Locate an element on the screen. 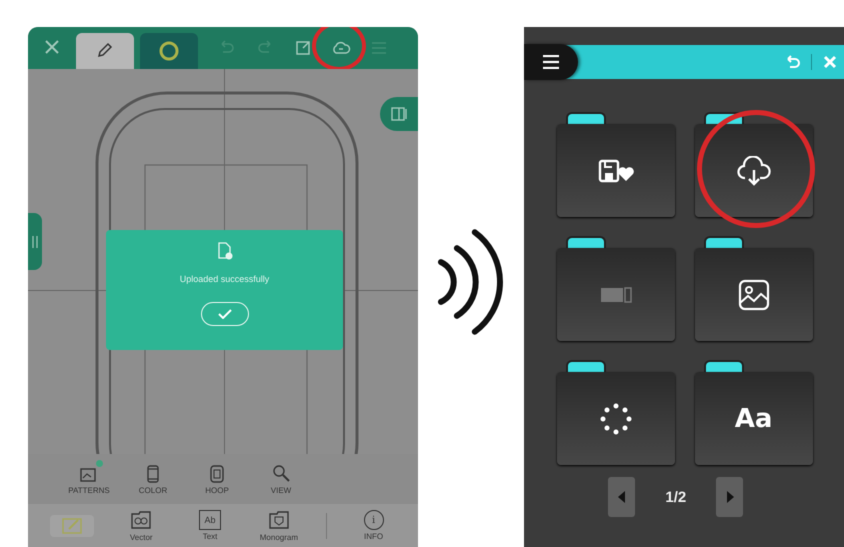 The height and width of the screenshot is (547, 844). page-indicator: 1/2 is located at coordinates (675, 497).